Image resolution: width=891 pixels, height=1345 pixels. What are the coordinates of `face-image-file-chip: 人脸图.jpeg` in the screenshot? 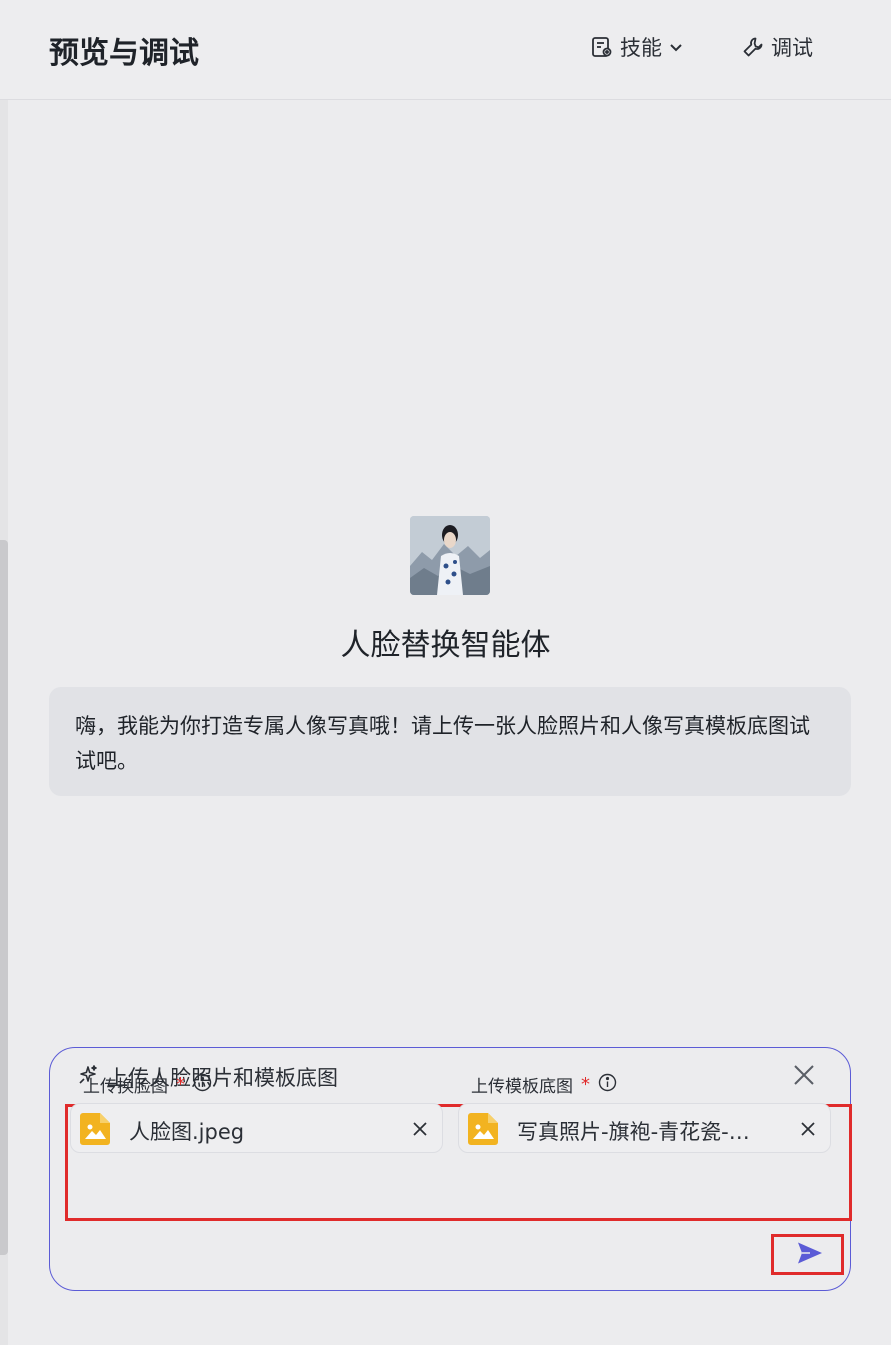 It's located at (256, 1128).